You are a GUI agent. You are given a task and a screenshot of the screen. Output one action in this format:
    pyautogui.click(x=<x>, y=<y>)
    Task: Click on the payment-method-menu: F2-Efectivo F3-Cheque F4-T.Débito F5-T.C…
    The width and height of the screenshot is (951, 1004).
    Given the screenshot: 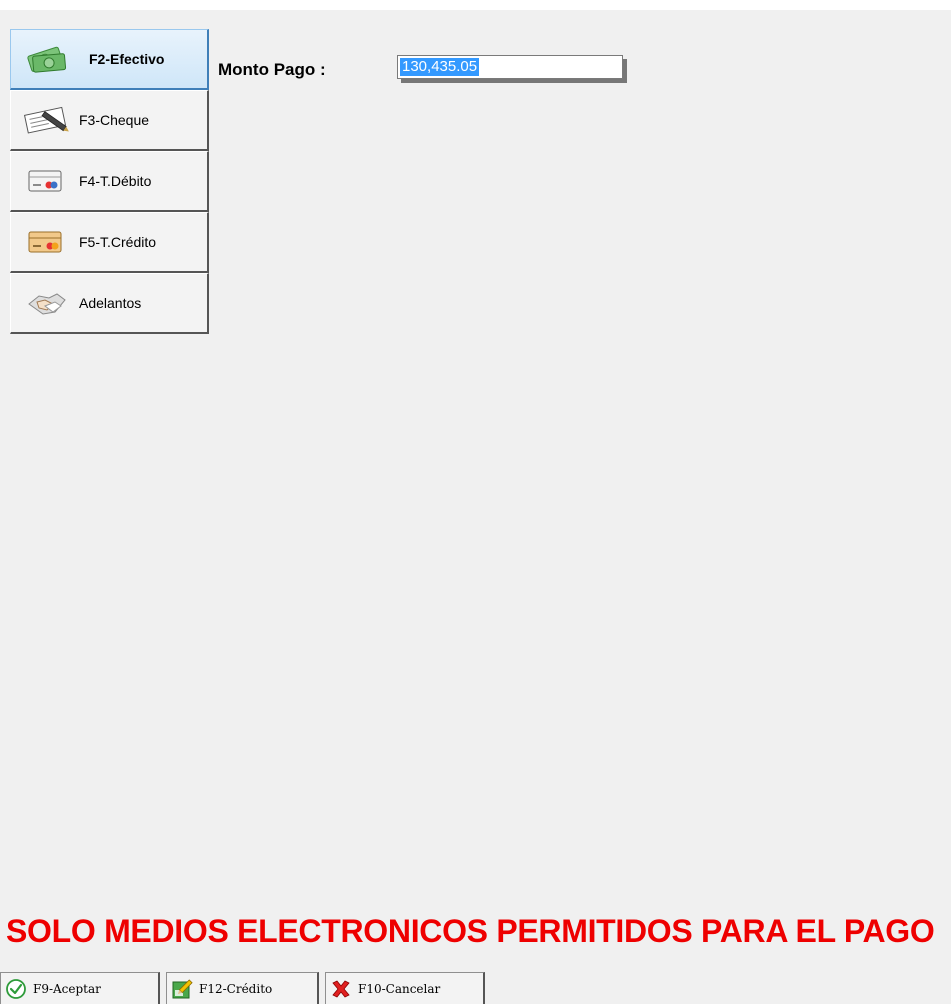 What is the action you would take?
    pyautogui.click(x=109, y=181)
    